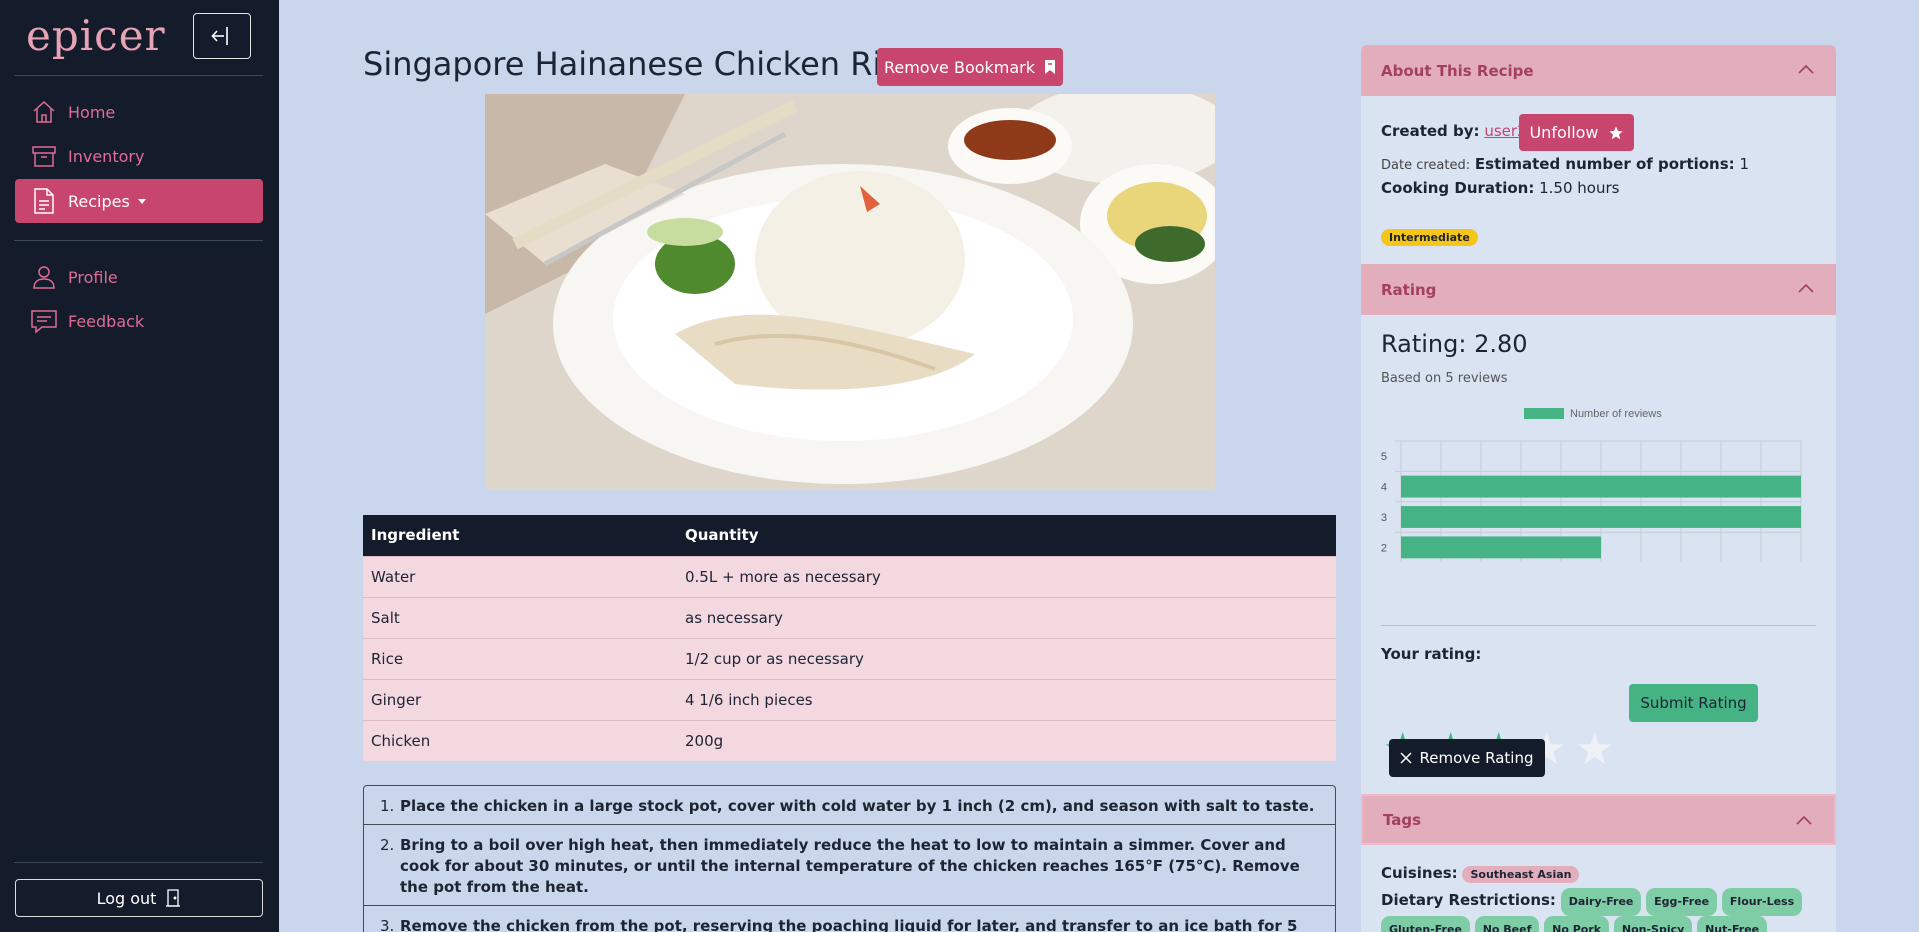 The height and width of the screenshot is (932, 1919). Describe the element at coordinates (1006, 699) in the screenshot. I see `quantity-cell: 4 1/6 inch pieces` at that location.